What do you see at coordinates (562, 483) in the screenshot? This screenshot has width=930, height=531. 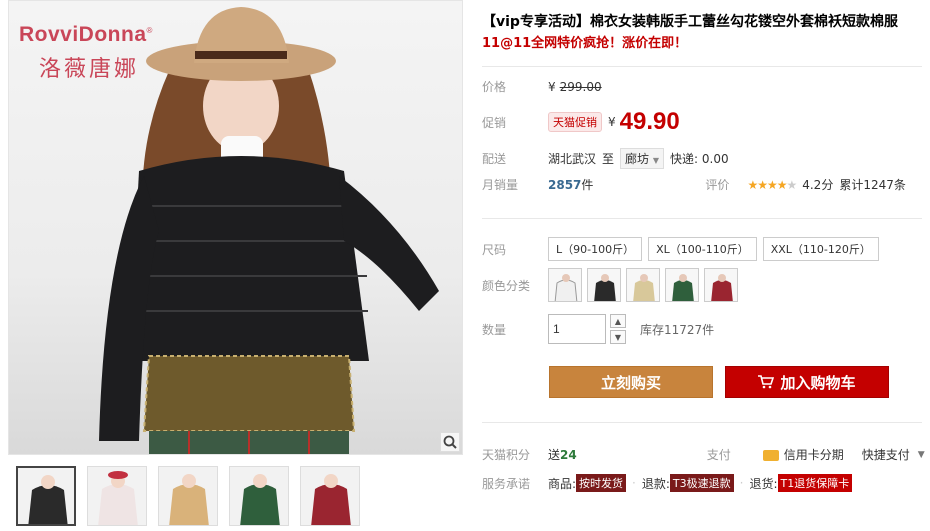 I see `goods-prefix: 商品:` at bounding box center [562, 483].